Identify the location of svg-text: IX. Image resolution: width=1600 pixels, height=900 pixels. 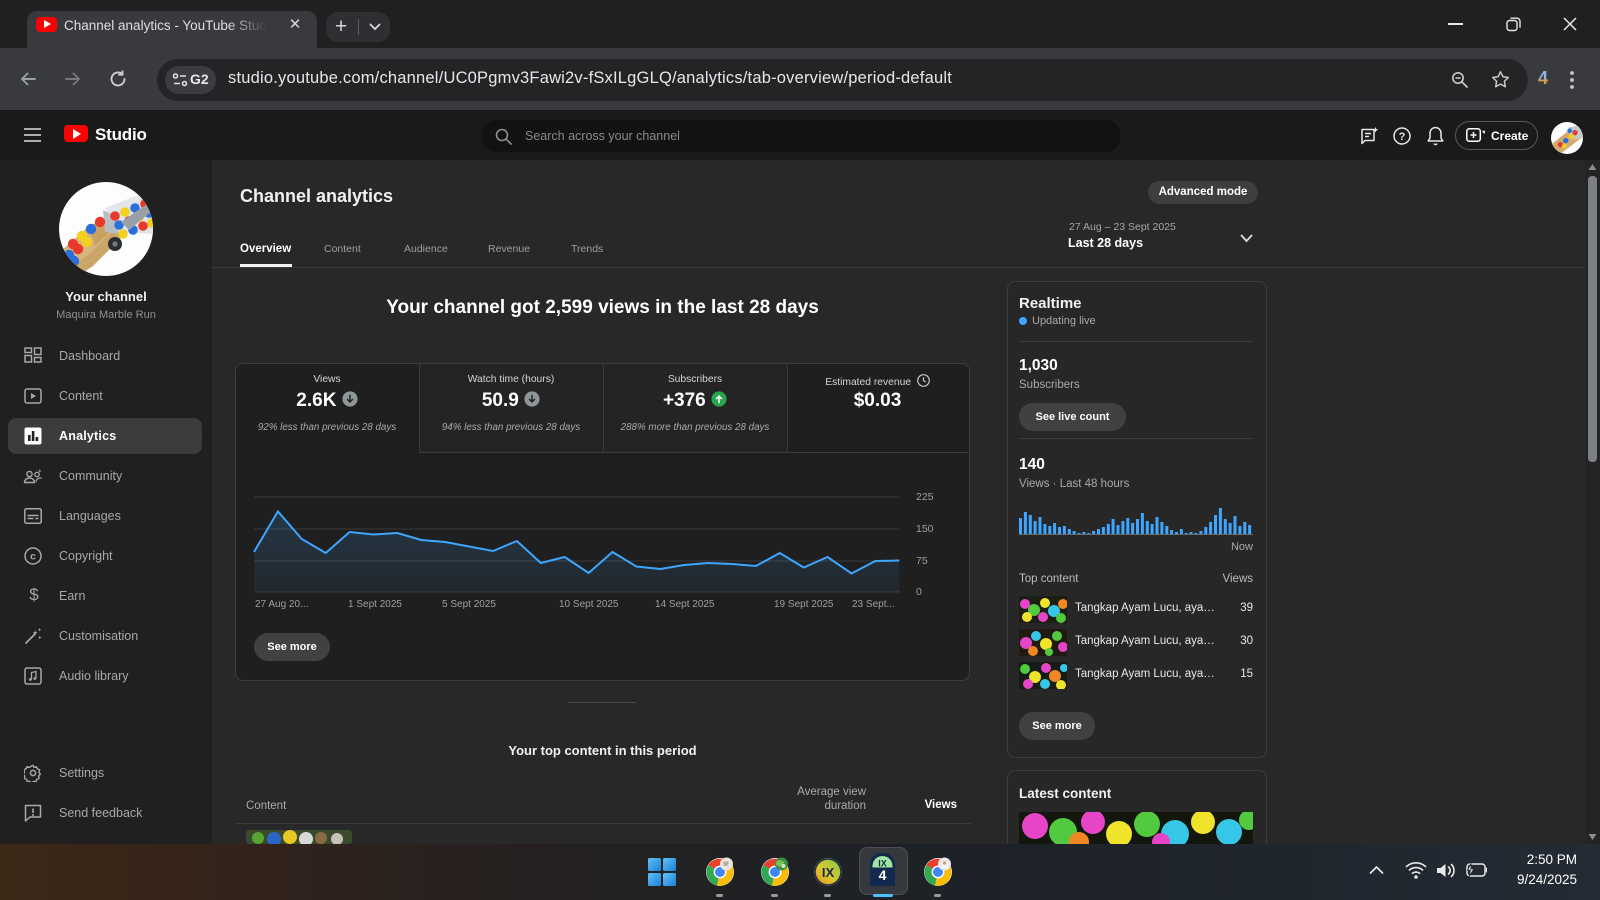
(828, 872).